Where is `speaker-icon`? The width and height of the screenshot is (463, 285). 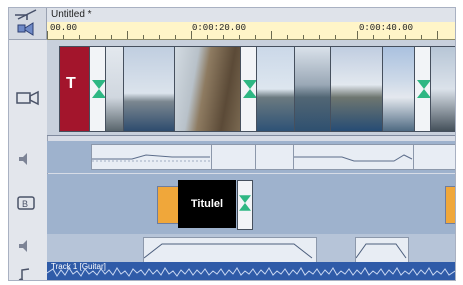
speaker-icon is located at coordinates (26, 246).